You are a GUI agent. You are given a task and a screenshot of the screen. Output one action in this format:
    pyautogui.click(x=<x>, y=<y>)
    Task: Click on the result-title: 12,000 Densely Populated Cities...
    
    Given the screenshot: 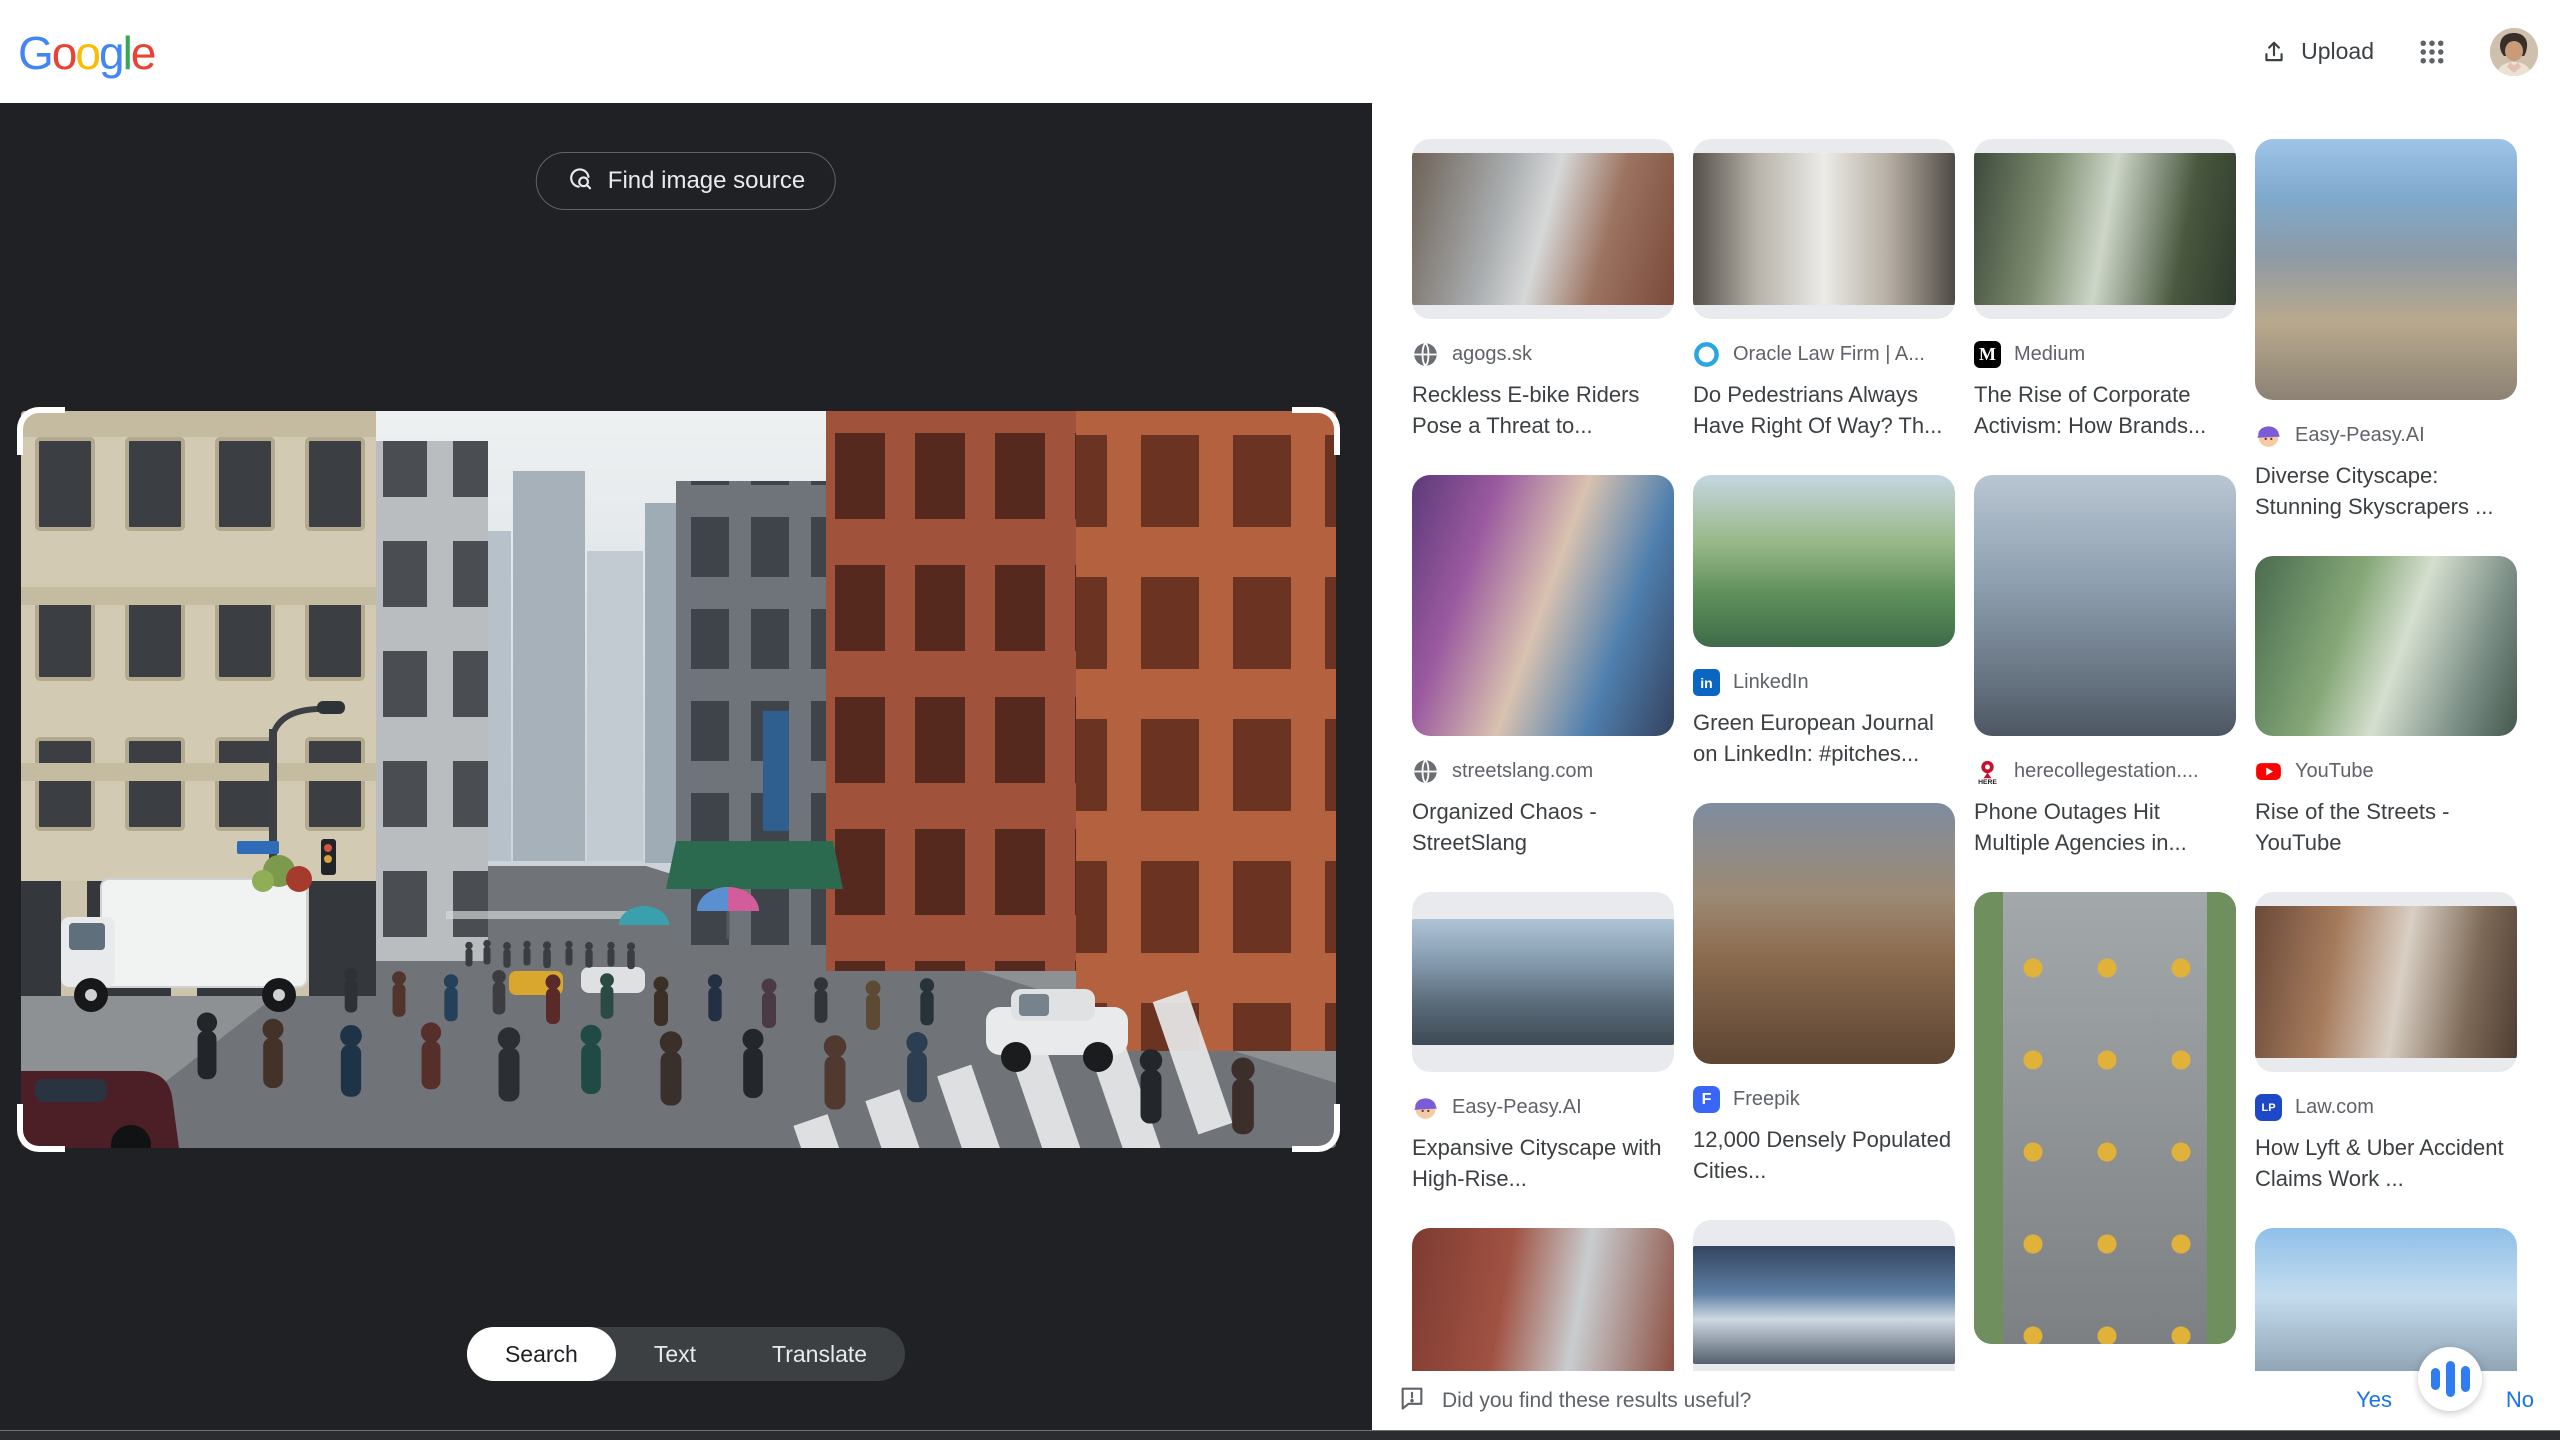 What is the action you would take?
    pyautogui.click(x=1824, y=1155)
    